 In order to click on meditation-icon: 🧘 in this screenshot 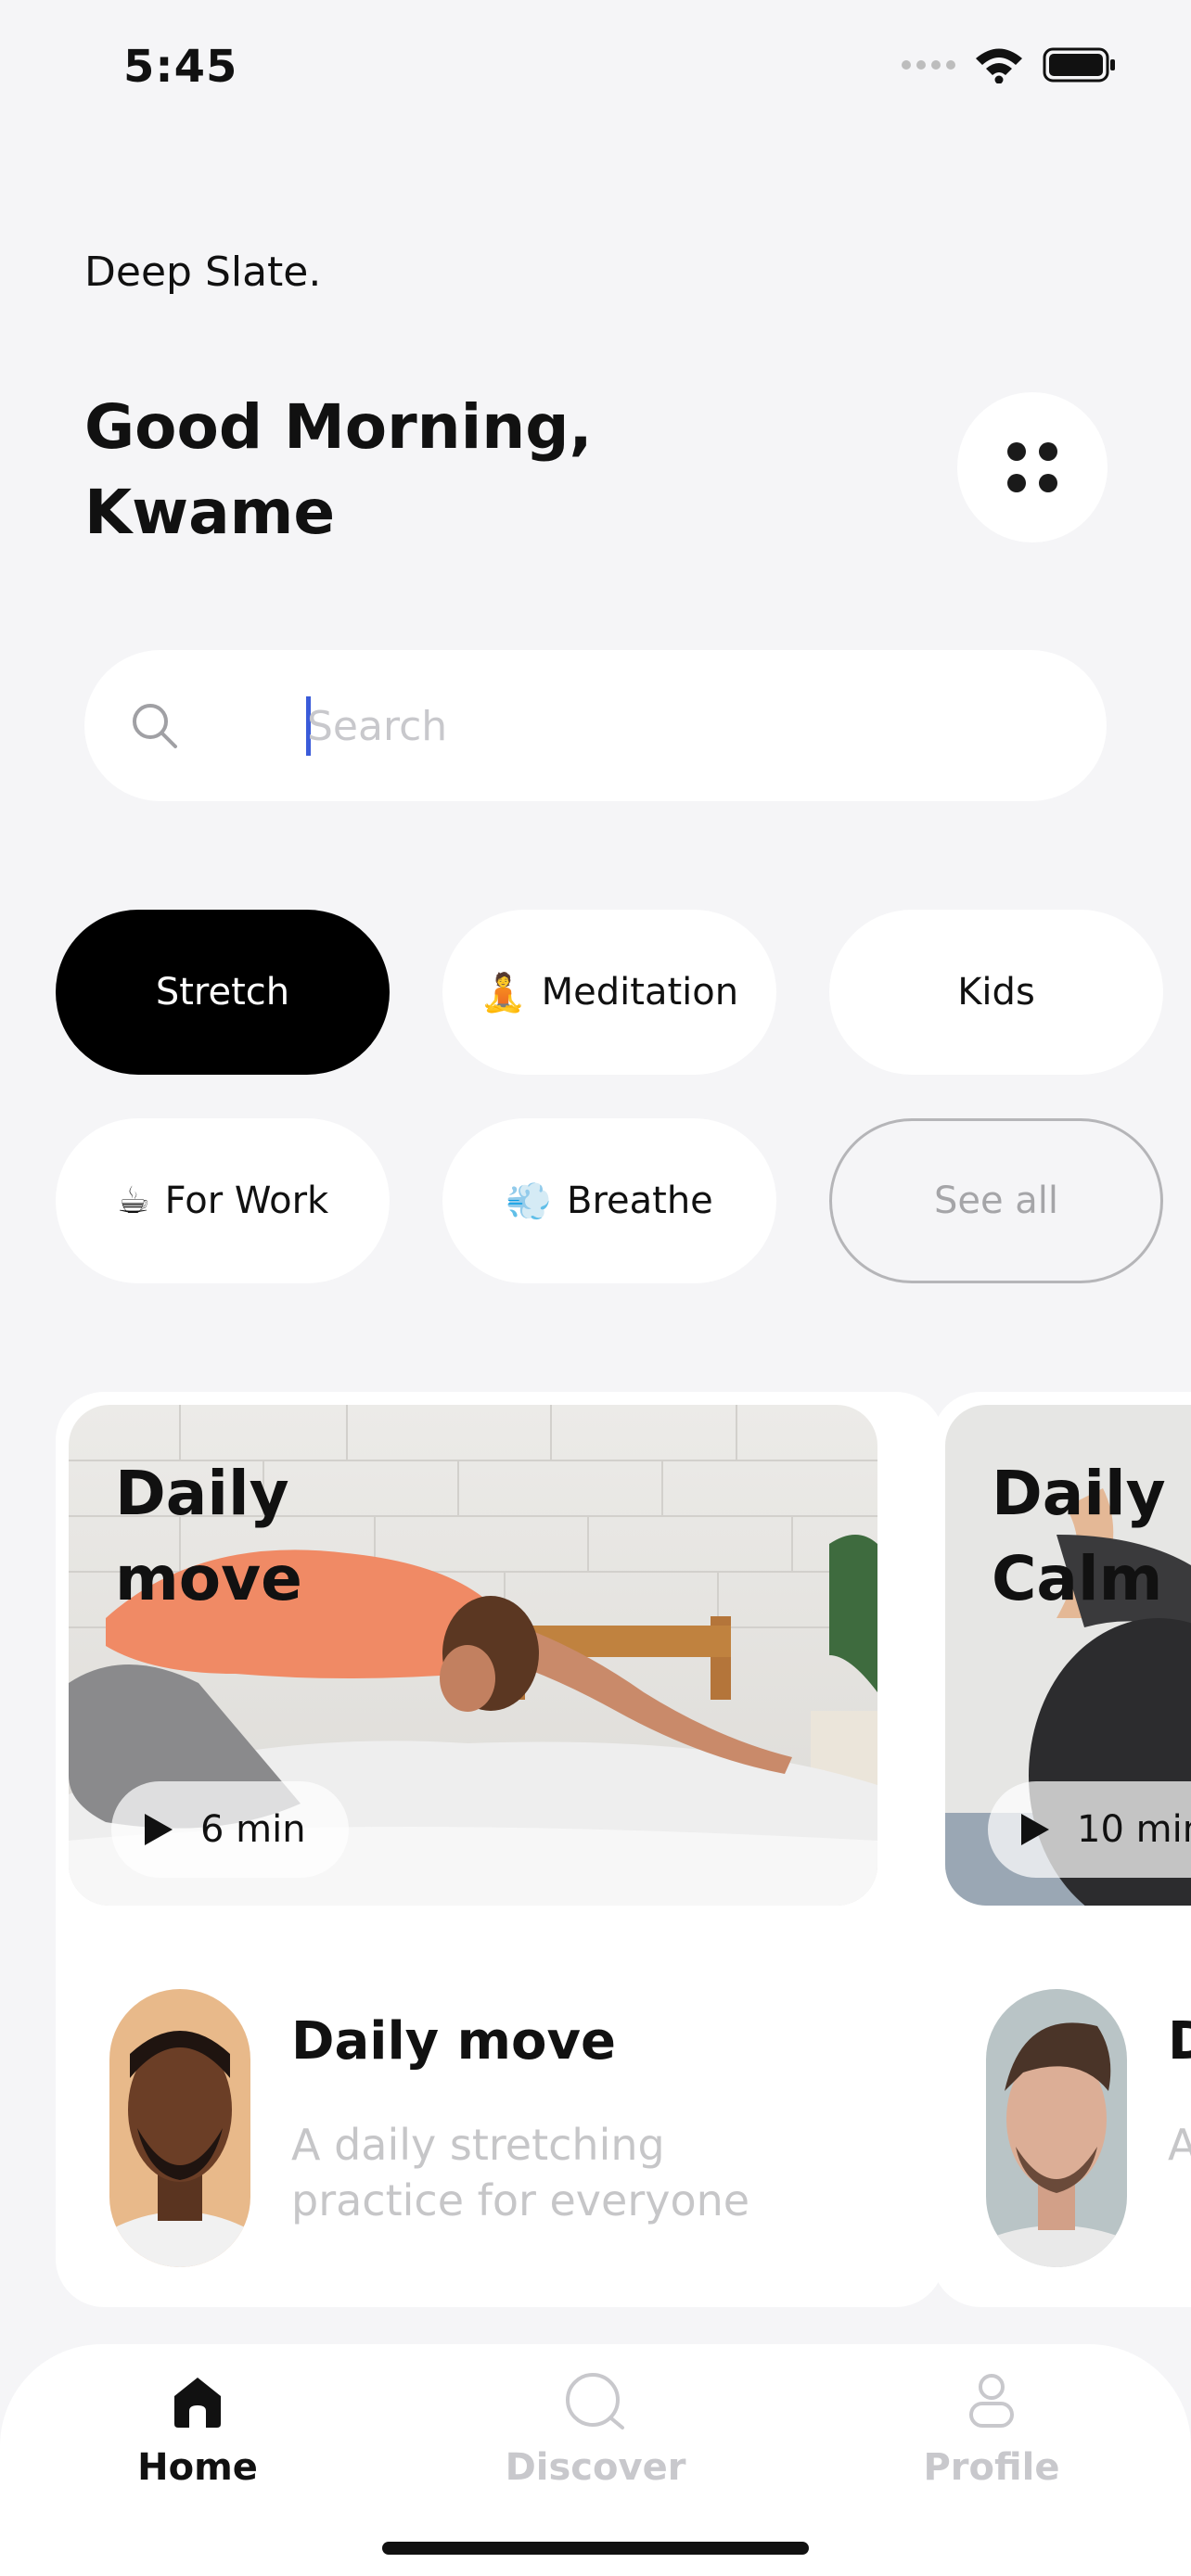, I will do `click(503, 992)`.